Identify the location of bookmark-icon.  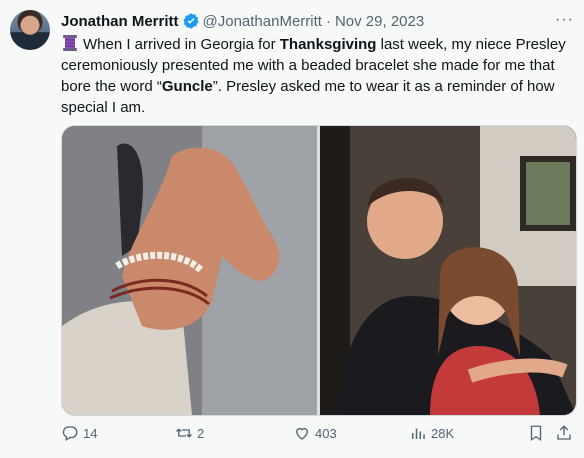
(536, 433).